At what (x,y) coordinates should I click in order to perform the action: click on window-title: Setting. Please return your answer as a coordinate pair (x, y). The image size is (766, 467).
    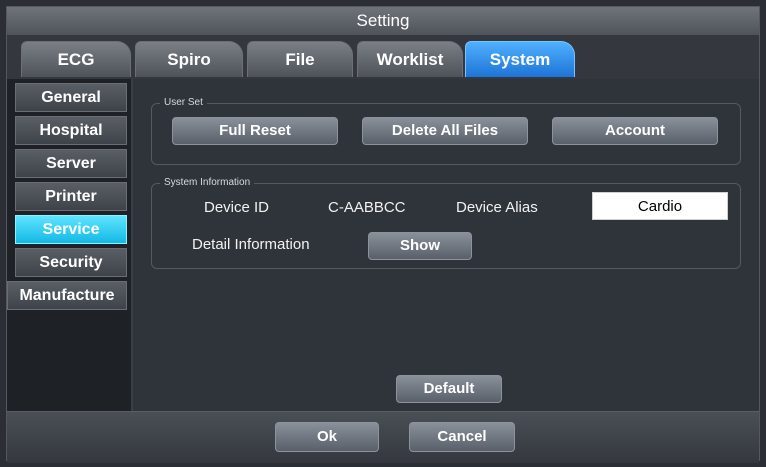
    Looking at the image, I should click on (383, 21).